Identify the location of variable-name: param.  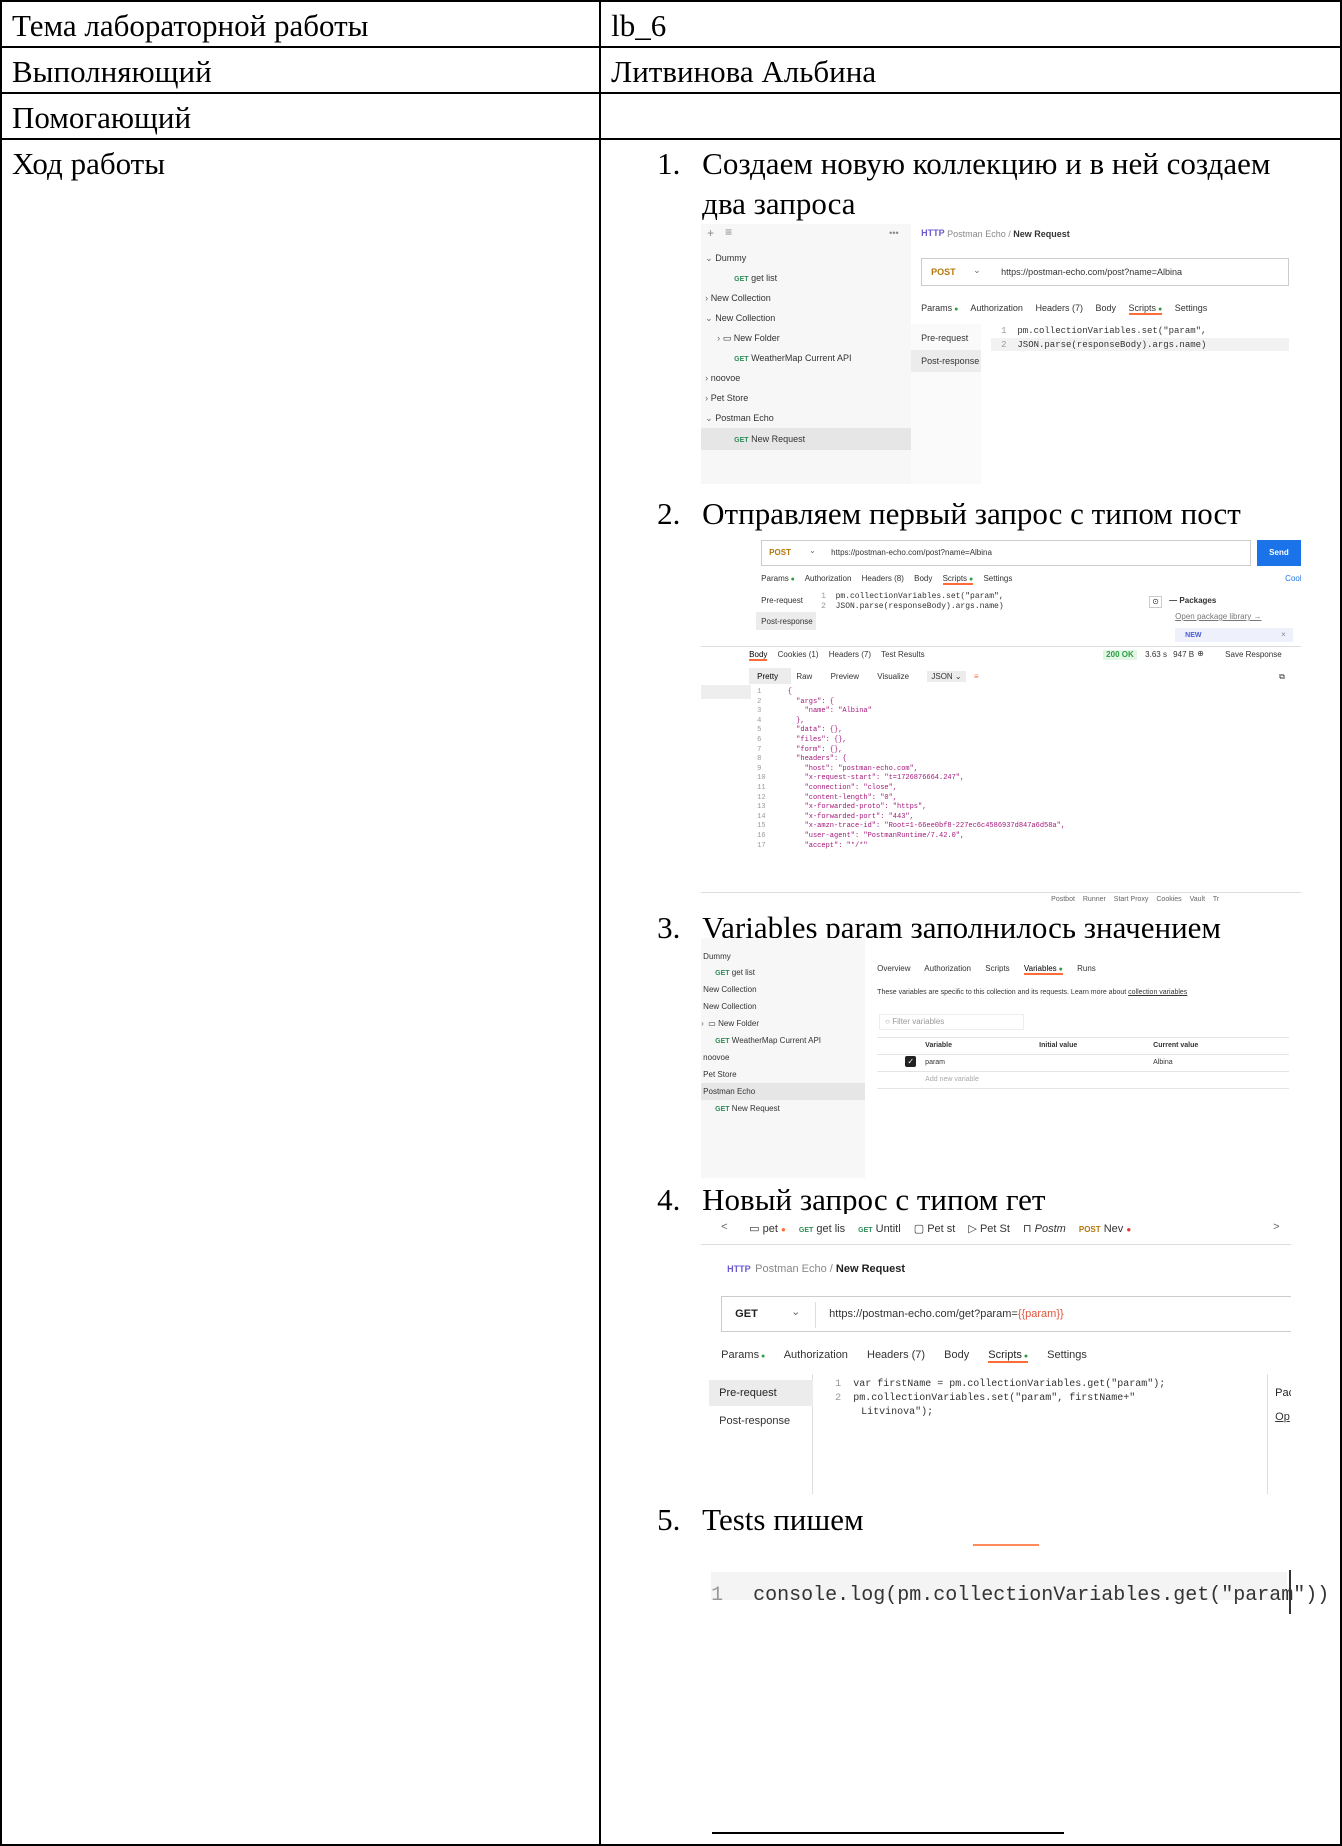
(935, 1063).